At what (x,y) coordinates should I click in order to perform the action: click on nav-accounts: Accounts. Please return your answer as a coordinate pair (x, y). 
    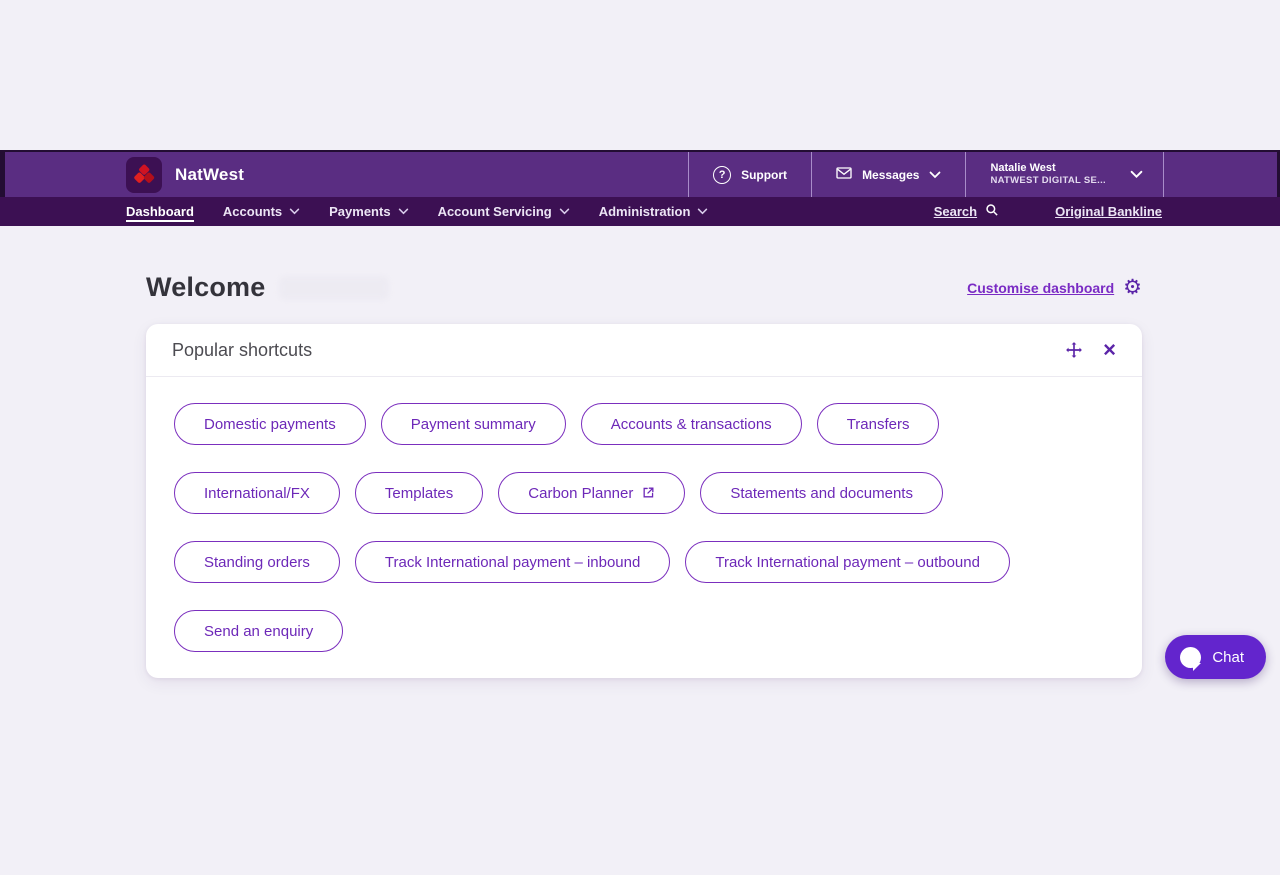
    Looking at the image, I should click on (261, 211).